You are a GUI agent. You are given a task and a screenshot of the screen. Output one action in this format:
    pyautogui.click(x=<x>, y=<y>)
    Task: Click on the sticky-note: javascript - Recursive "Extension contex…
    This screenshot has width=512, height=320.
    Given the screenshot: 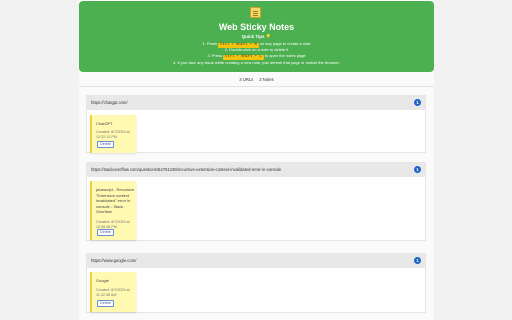 What is the action you would take?
    pyautogui.click(x=113, y=210)
    